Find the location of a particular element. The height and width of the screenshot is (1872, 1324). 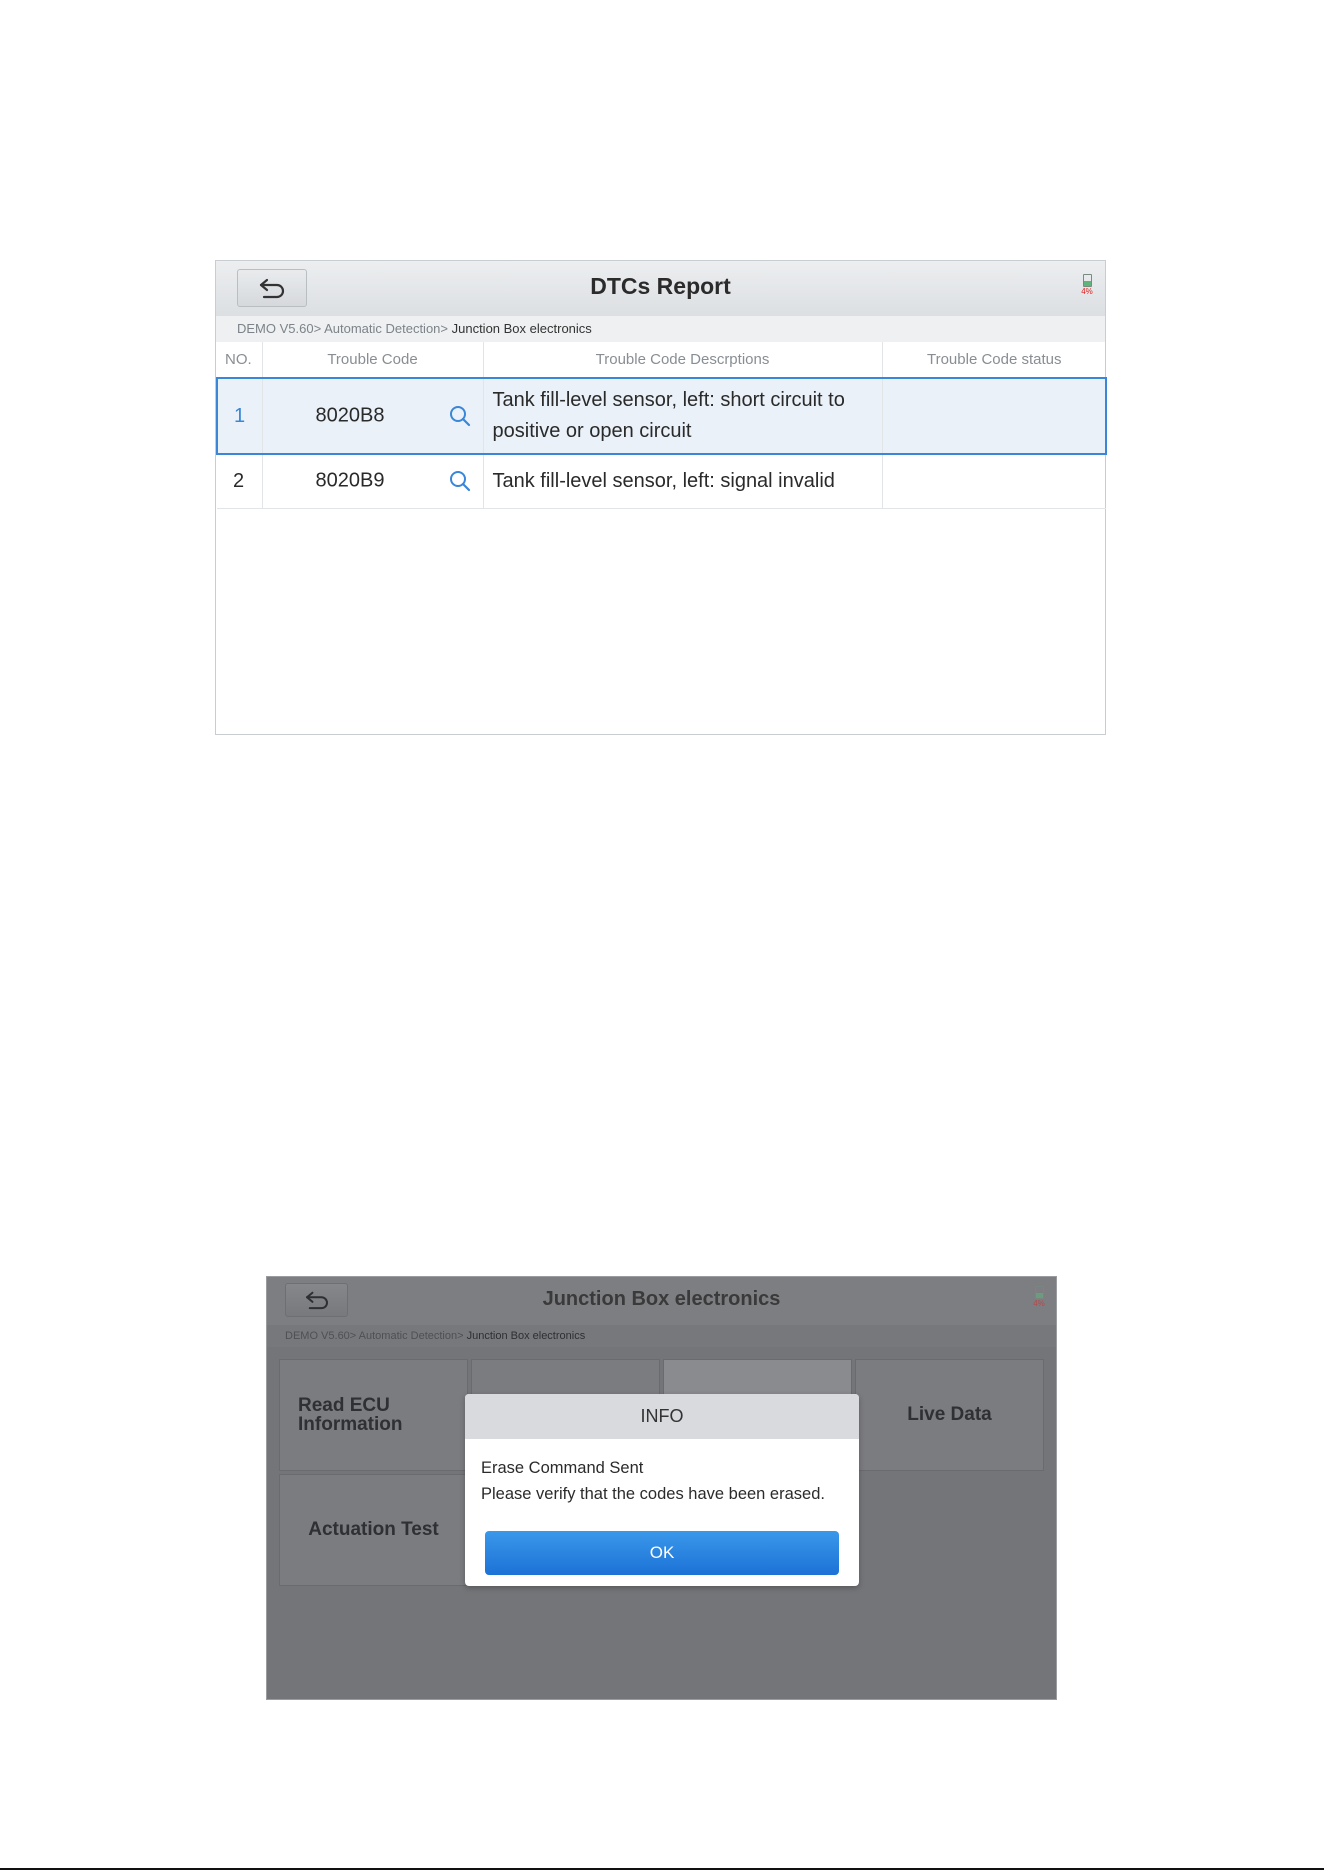

read-ecu-info-tile: Read ECU Information is located at coordinates (373, 1415).